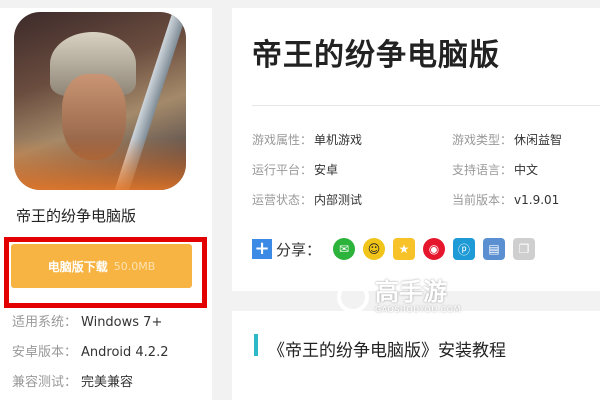  What do you see at coordinates (77, 266) in the screenshot?
I see `download-label: 电脑版下载` at bounding box center [77, 266].